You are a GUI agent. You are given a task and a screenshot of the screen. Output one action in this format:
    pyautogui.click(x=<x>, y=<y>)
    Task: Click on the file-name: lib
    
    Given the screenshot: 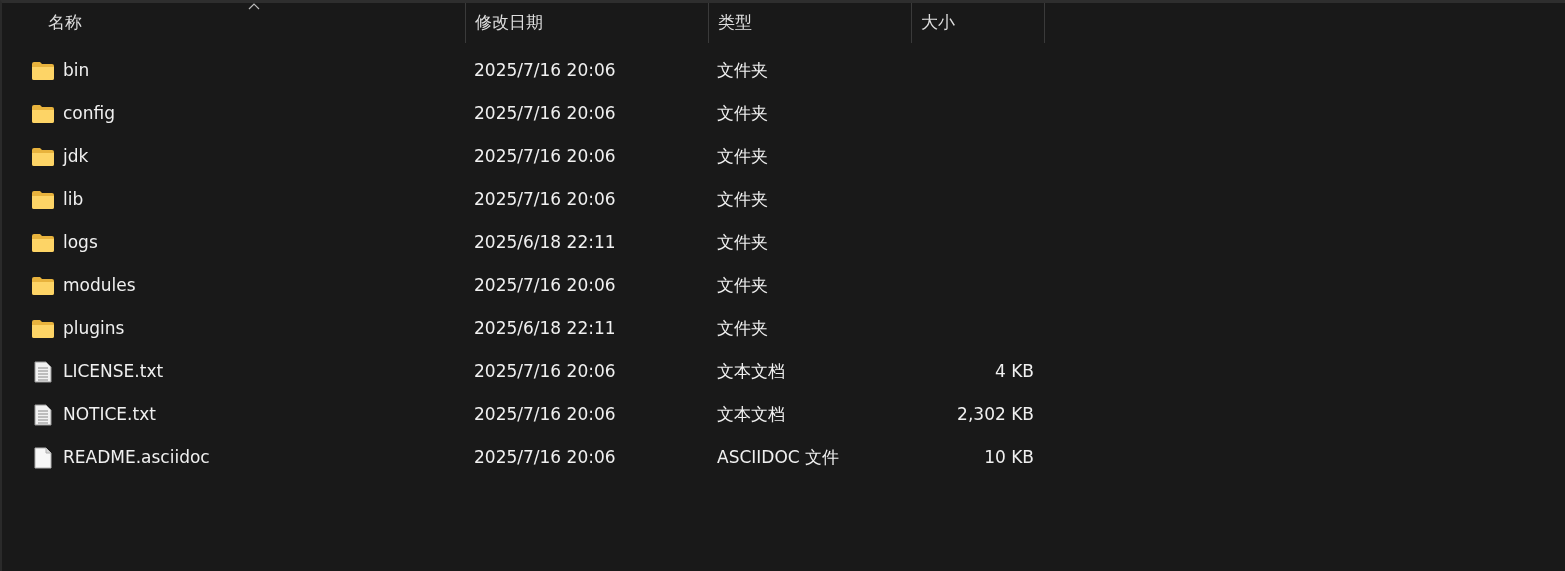 What is the action you would take?
    pyautogui.click(x=73, y=199)
    